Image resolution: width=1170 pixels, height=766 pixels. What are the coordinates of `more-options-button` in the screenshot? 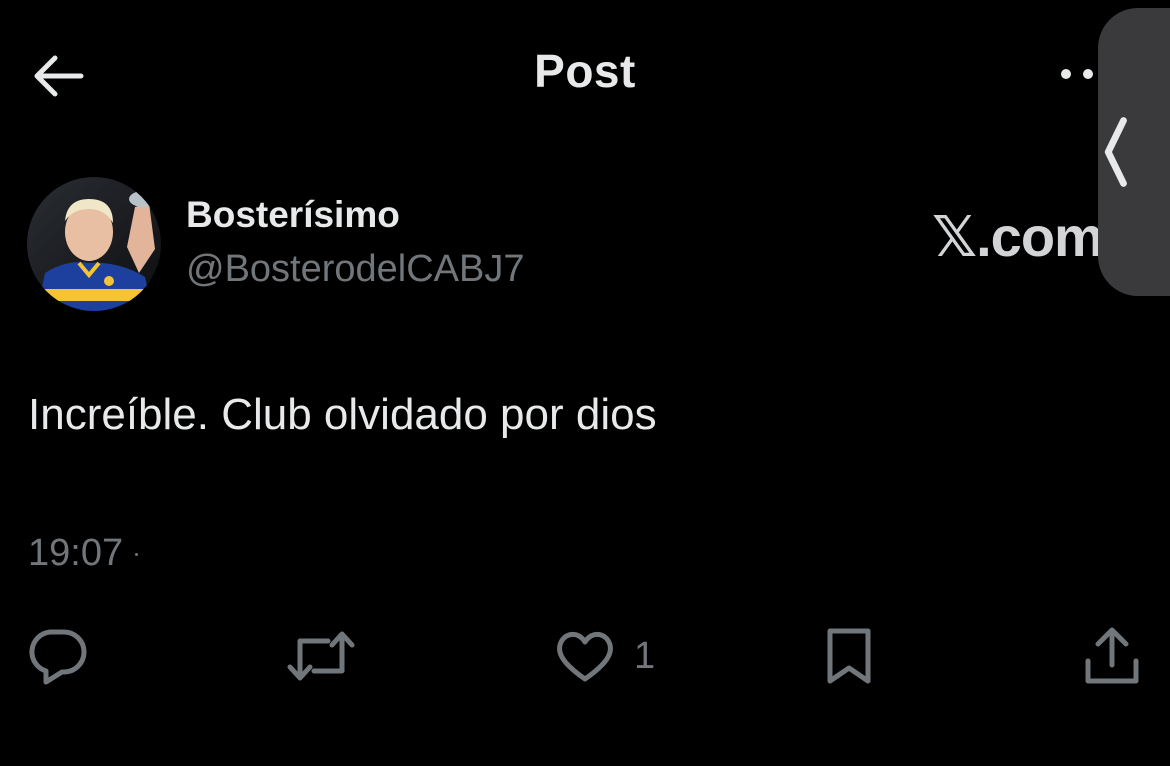 It's located at (1076, 74).